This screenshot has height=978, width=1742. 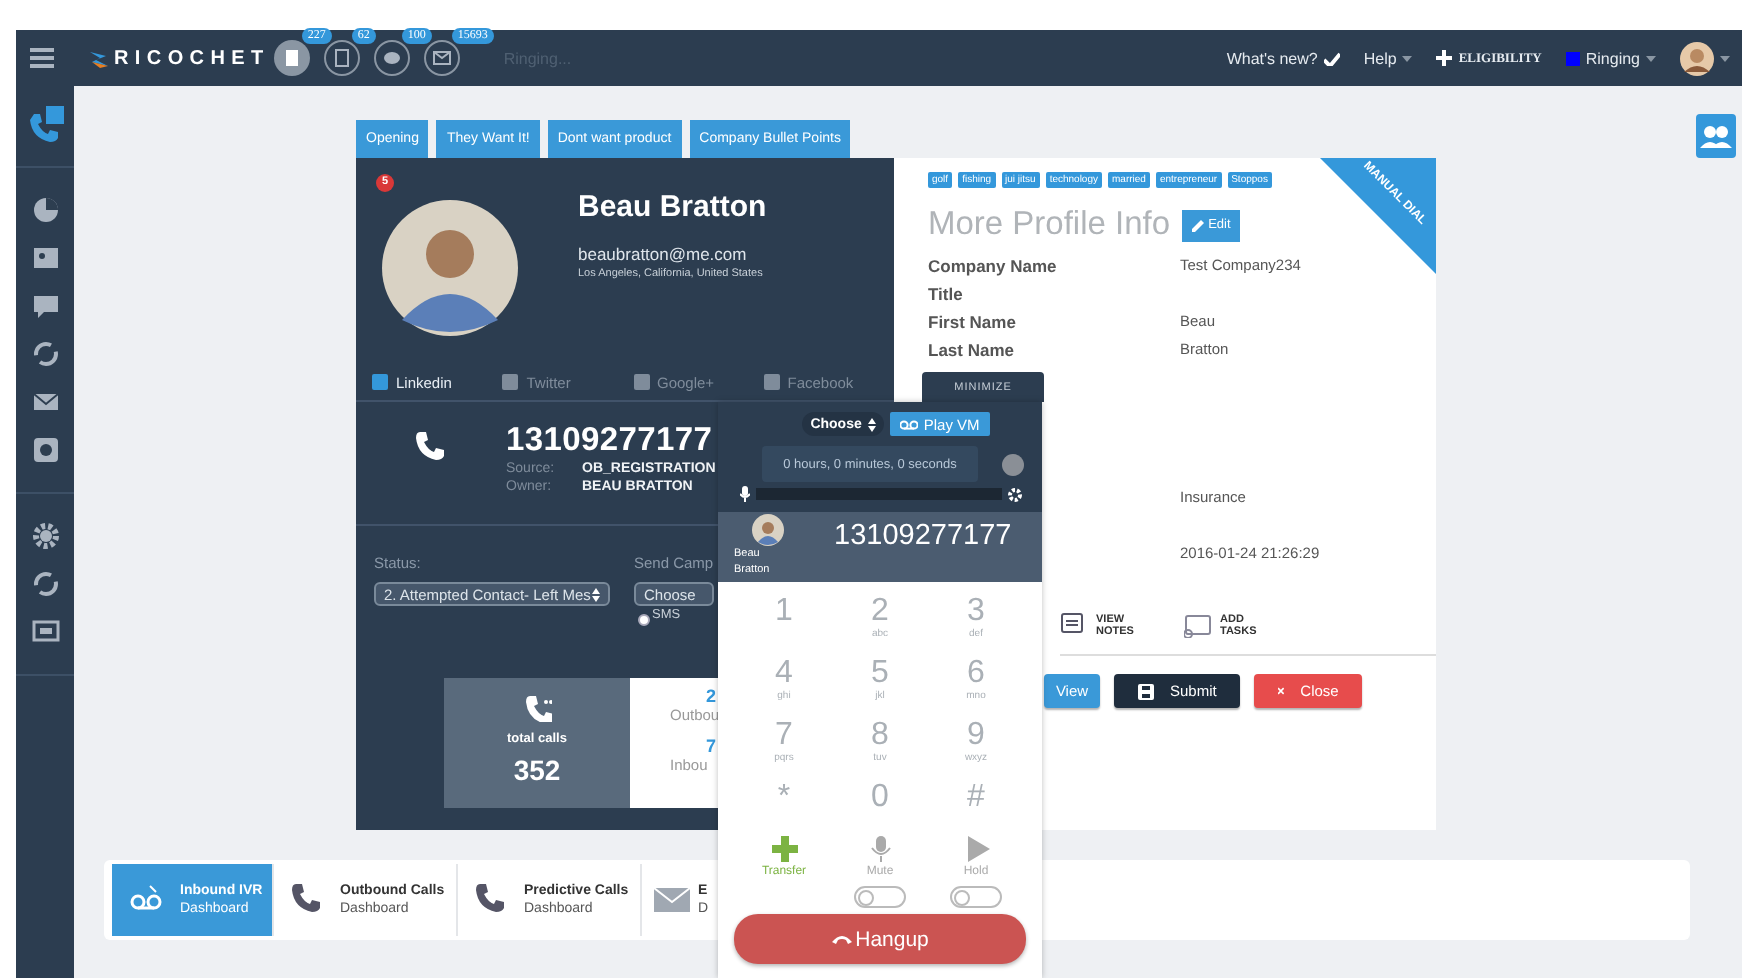 What do you see at coordinates (510, 382) in the screenshot?
I see `twitter-icon` at bounding box center [510, 382].